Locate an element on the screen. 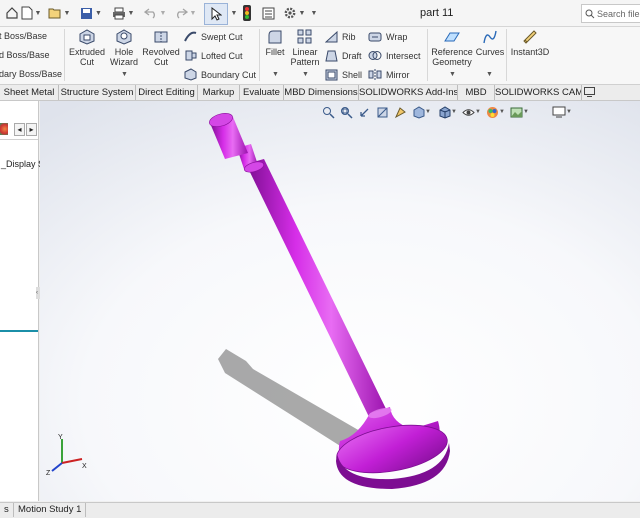 This screenshot has width=640, height=518. curves-button: Curves is located at coordinates (490, 43).